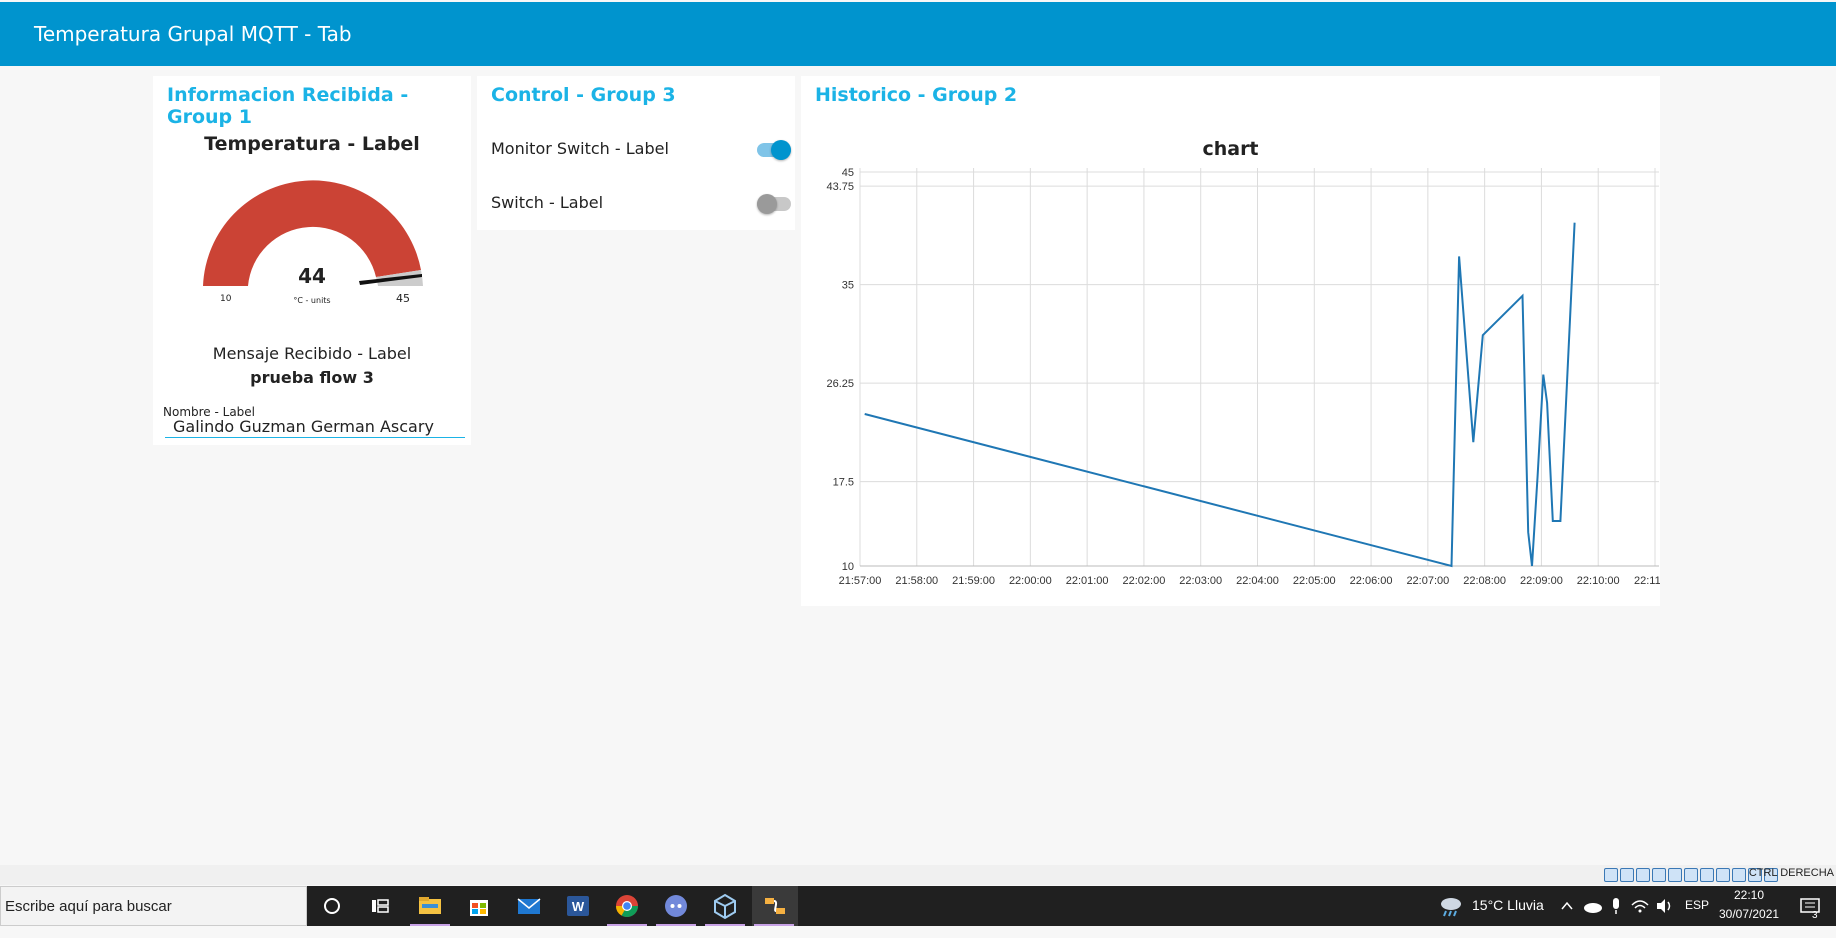 The image size is (1836, 938). Describe the element at coordinates (973, 580) in the screenshot. I see `x-tick-label: 21:59:00` at that location.